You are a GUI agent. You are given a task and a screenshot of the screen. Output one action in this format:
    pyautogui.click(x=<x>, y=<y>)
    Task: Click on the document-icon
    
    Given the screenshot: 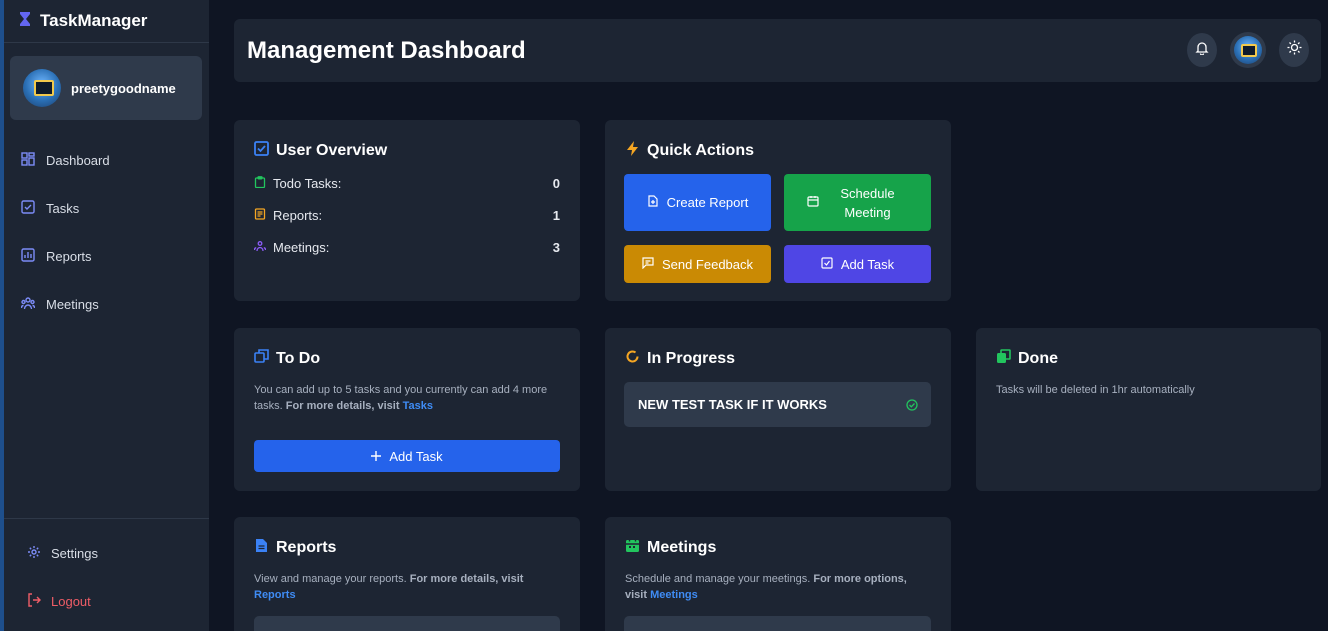 What is the action you would take?
    pyautogui.click(x=263, y=215)
    